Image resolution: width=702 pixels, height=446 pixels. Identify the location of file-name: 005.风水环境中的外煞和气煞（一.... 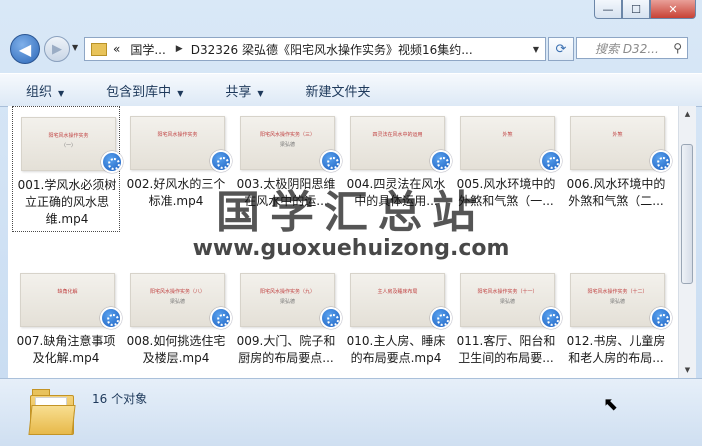
(506, 192).